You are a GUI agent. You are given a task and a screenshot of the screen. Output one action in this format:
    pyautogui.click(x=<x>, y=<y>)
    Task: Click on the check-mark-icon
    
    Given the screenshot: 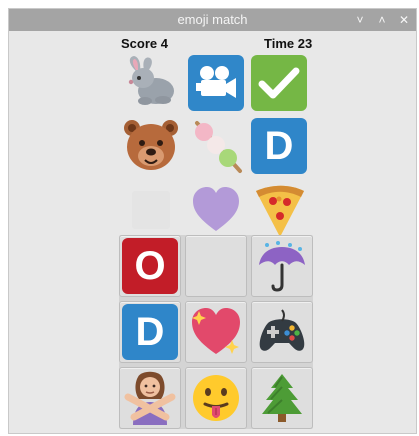 What is the action you would take?
    pyautogui.click(x=279, y=83)
    